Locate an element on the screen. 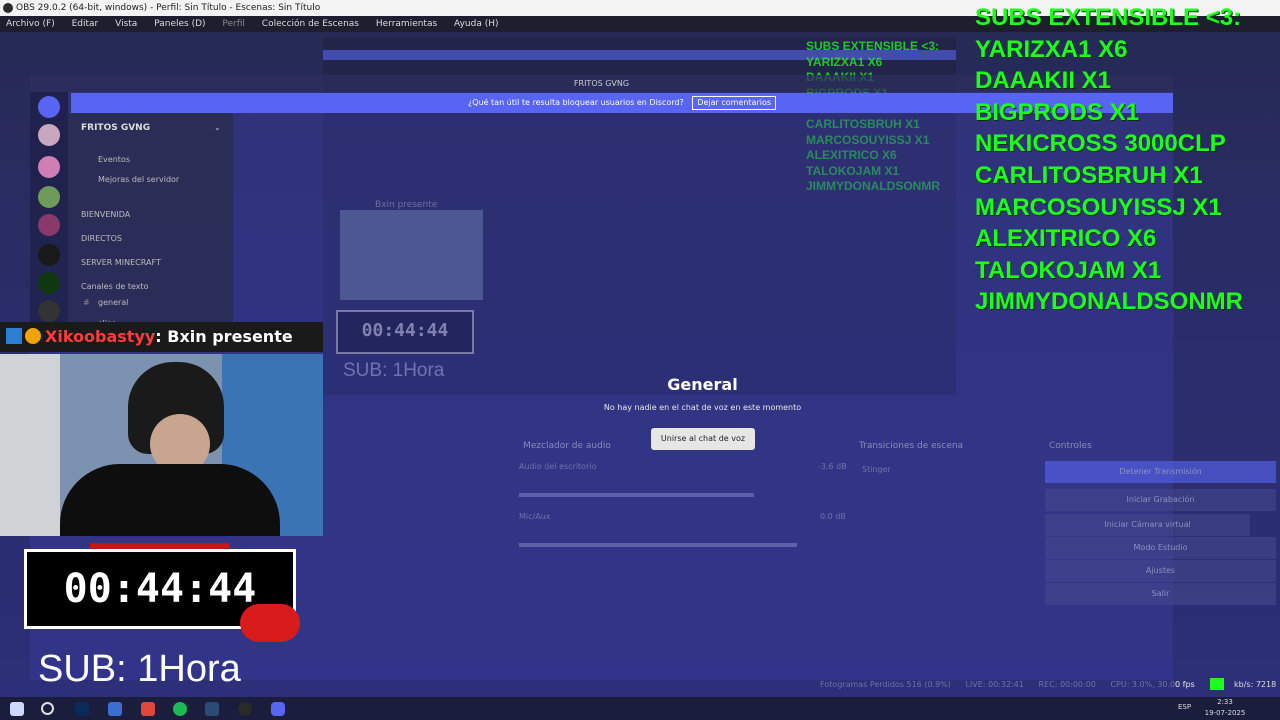 The image size is (1280, 720). subs-list-item: YARIZXA1 X6 is located at coordinates (1051, 49).